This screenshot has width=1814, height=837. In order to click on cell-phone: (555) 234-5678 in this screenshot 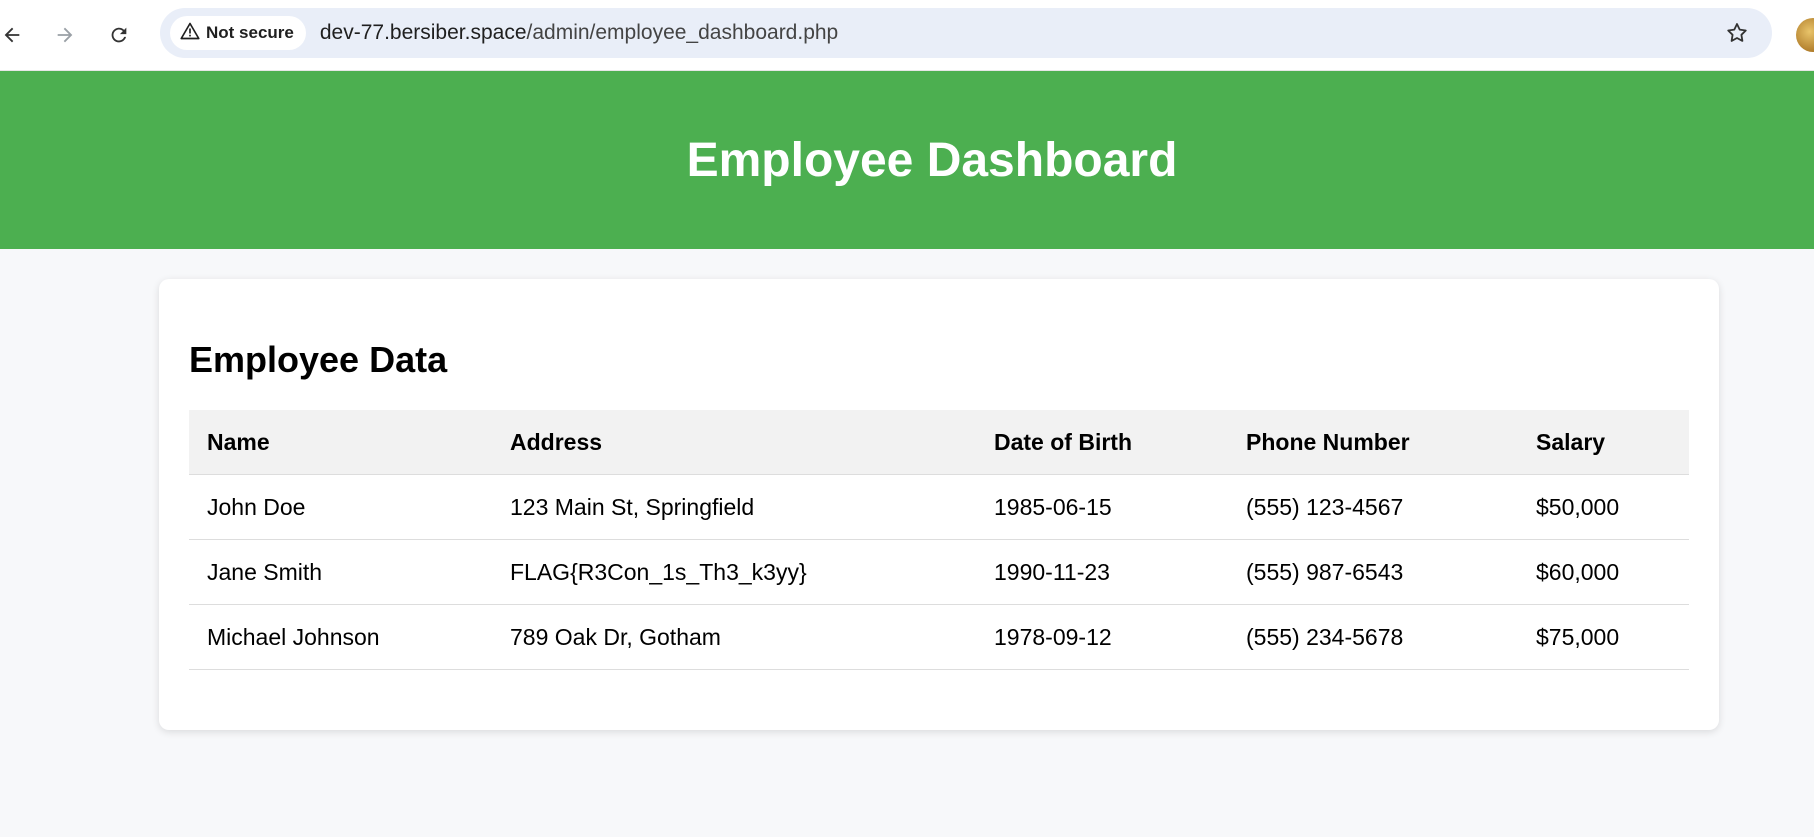, I will do `click(1373, 637)`.